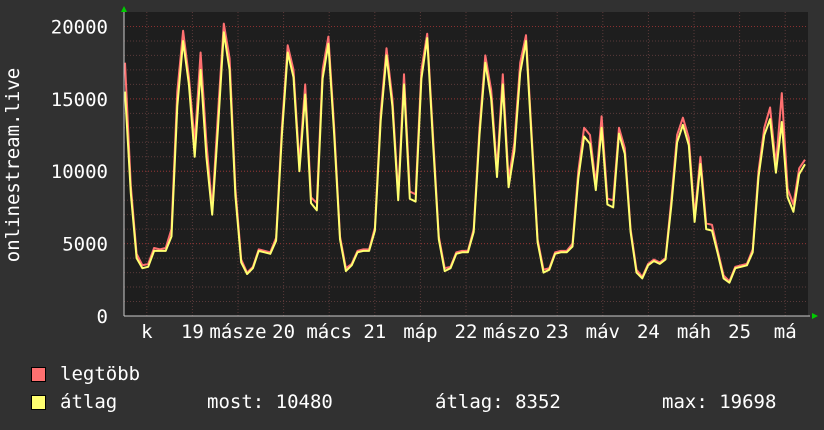 The height and width of the screenshot is (430, 824). Describe the element at coordinates (79, 100) in the screenshot. I see `y-tick-label: 15000` at that location.